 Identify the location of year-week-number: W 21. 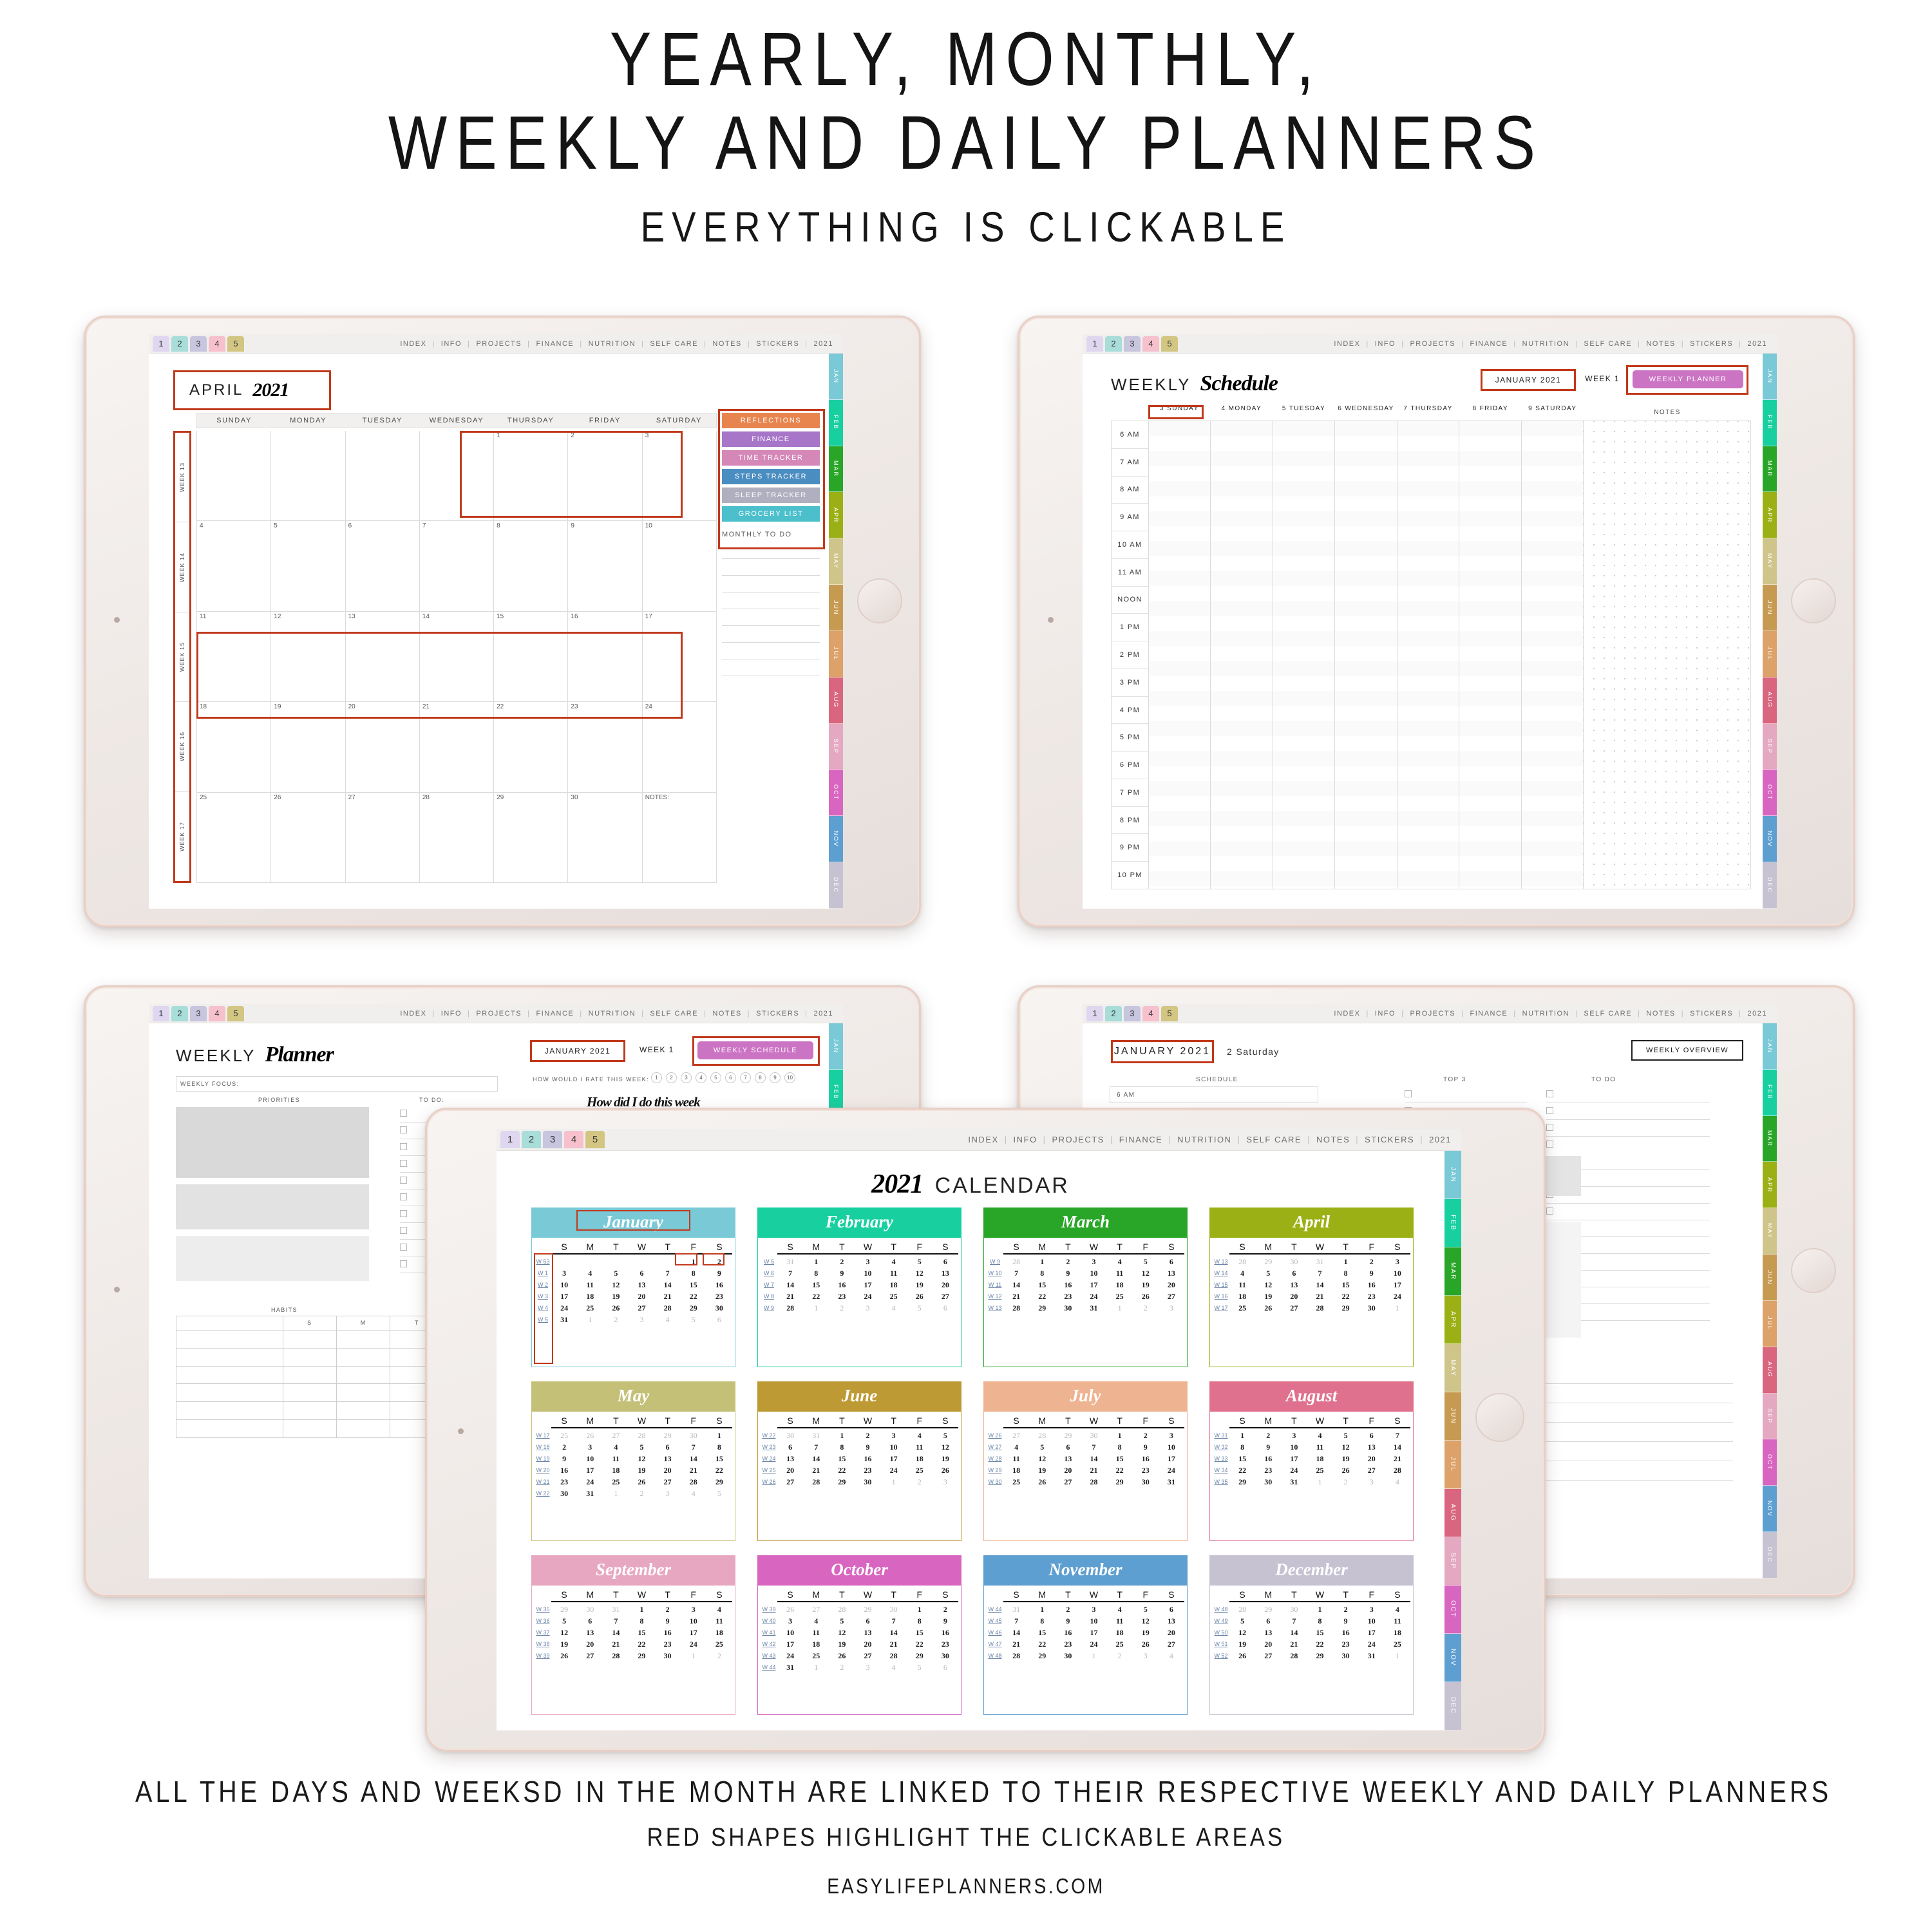
(543, 1482).